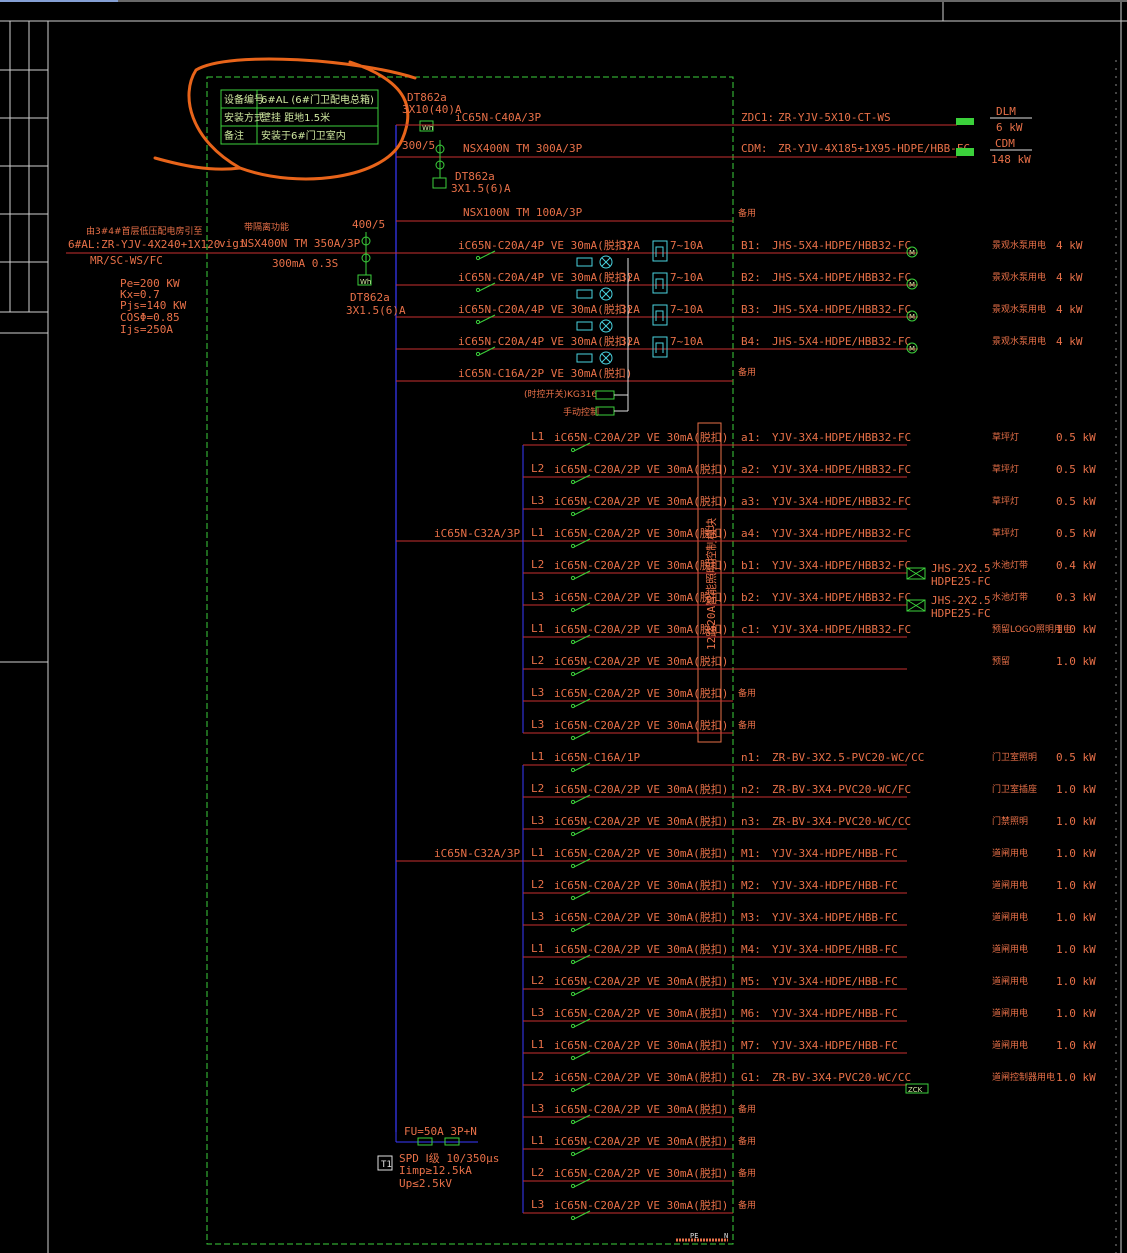 This screenshot has height=1253, width=1127. I want to click on top-circuit-2-cable: ZR-YJV-4X185+1X95-HDPE/HBB-FC, so click(874, 148).